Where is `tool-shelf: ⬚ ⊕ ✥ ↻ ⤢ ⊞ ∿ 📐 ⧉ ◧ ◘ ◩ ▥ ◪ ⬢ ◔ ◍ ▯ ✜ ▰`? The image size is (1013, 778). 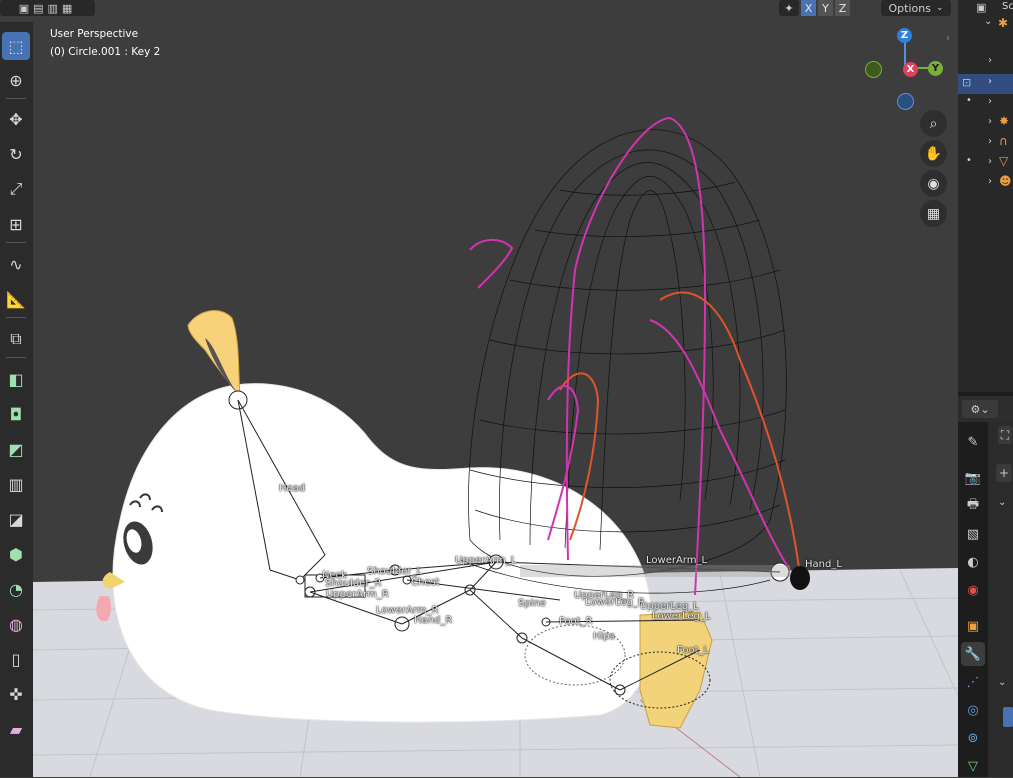 tool-shelf: ⬚ ⊕ ✥ ↻ ⤢ ⊞ ∿ 📐 ⧉ ◧ ◘ ◩ ▥ ◪ ⬢ ◔ ◍ ▯ ✜ ▰ is located at coordinates (16, 399).